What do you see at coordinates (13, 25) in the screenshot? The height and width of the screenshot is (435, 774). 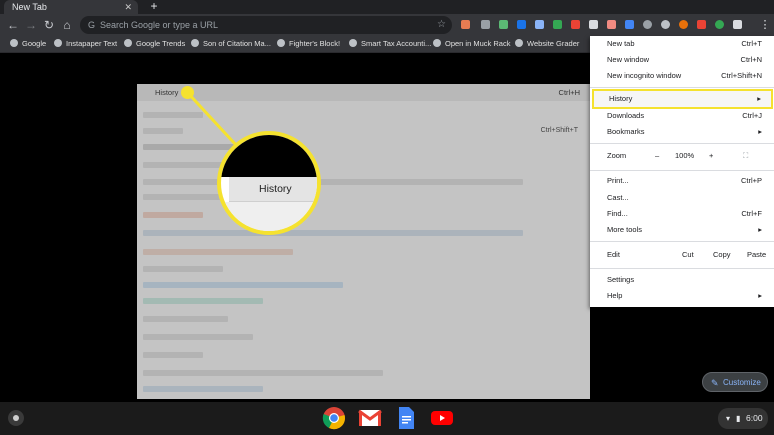 I see `back-icon: ←` at bounding box center [13, 25].